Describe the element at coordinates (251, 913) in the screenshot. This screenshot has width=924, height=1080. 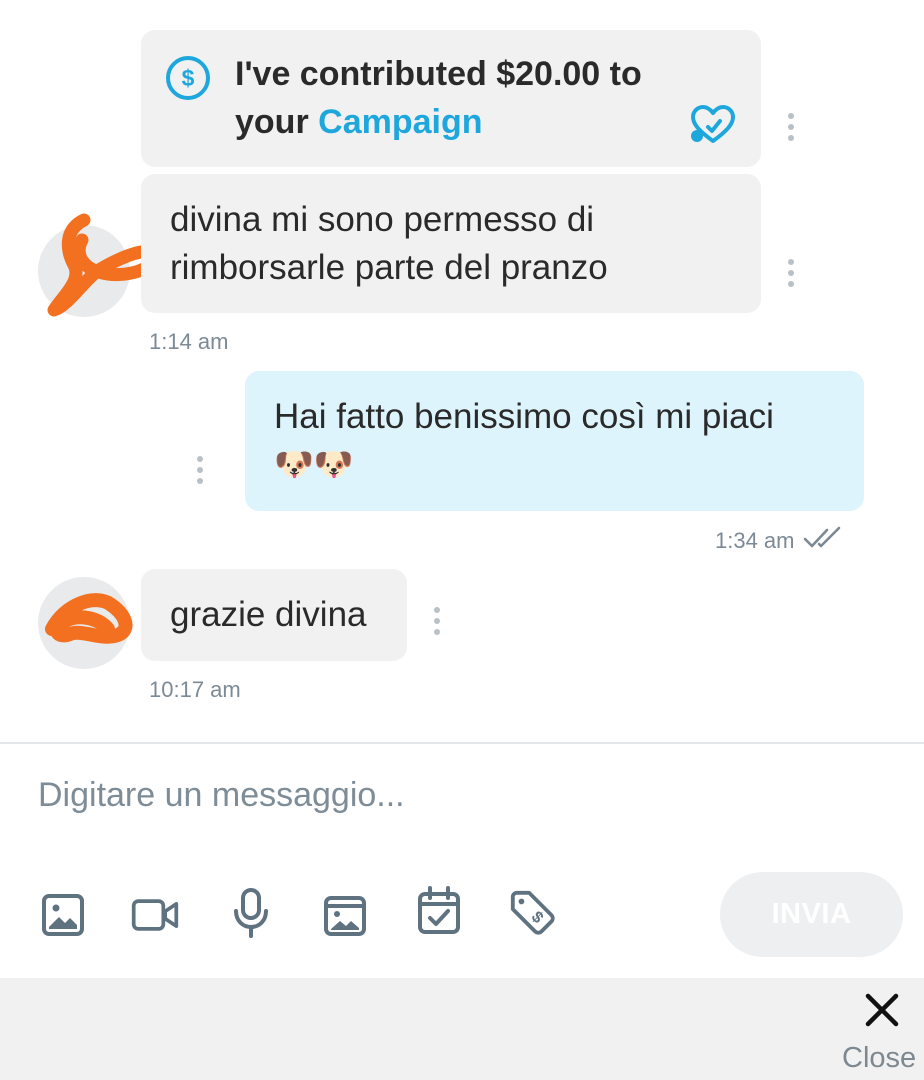
I see `microphone-icon` at that location.